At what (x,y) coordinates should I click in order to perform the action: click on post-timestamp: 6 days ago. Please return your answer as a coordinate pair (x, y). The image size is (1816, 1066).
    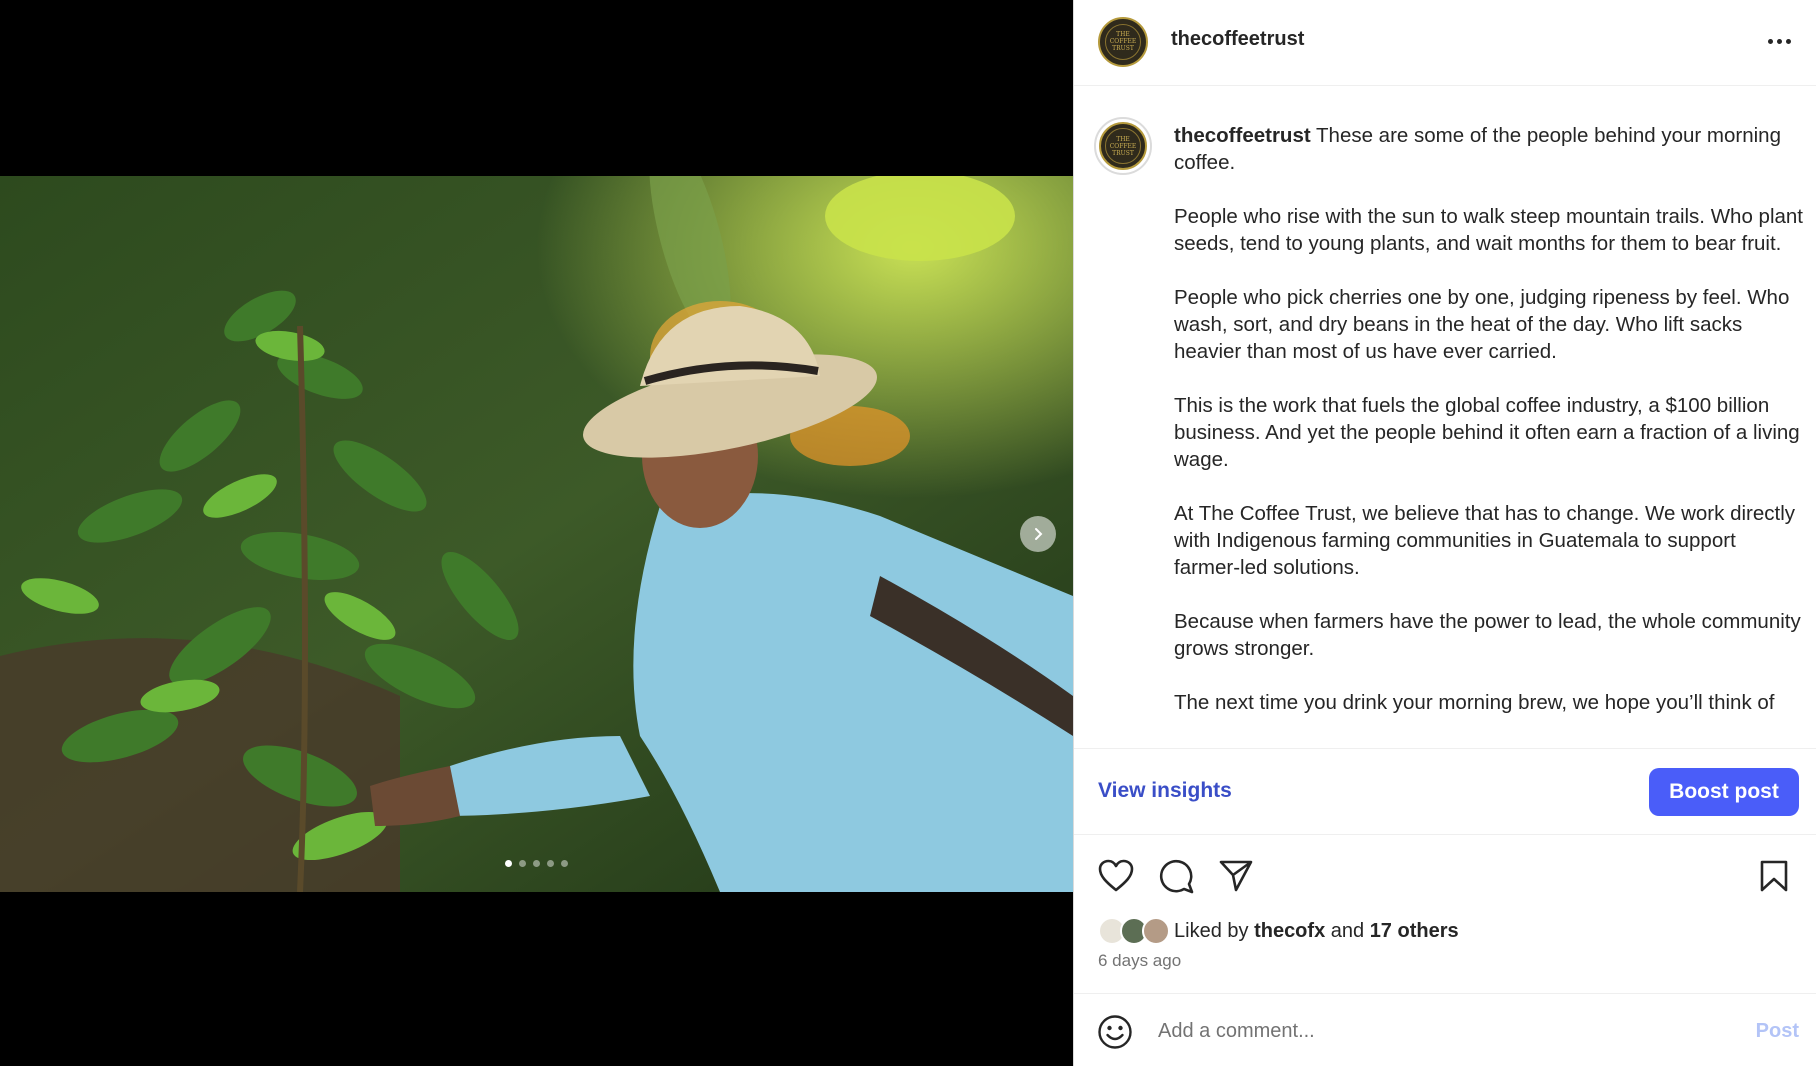
    Looking at the image, I should click on (1139, 961).